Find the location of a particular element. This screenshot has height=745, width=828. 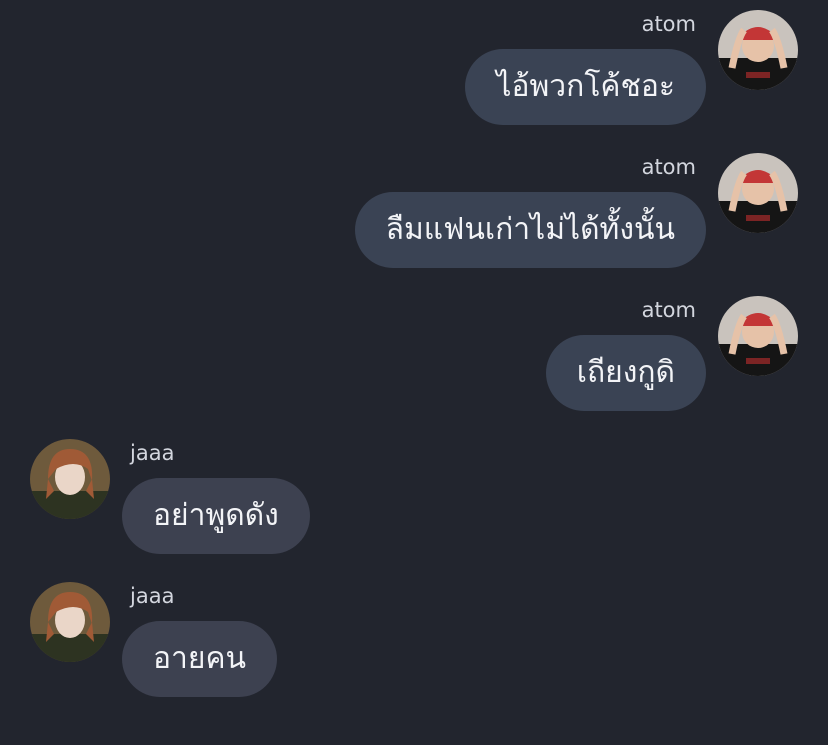

message-bubble: ไอ้พวกโค้ชอะ is located at coordinates (585, 87).